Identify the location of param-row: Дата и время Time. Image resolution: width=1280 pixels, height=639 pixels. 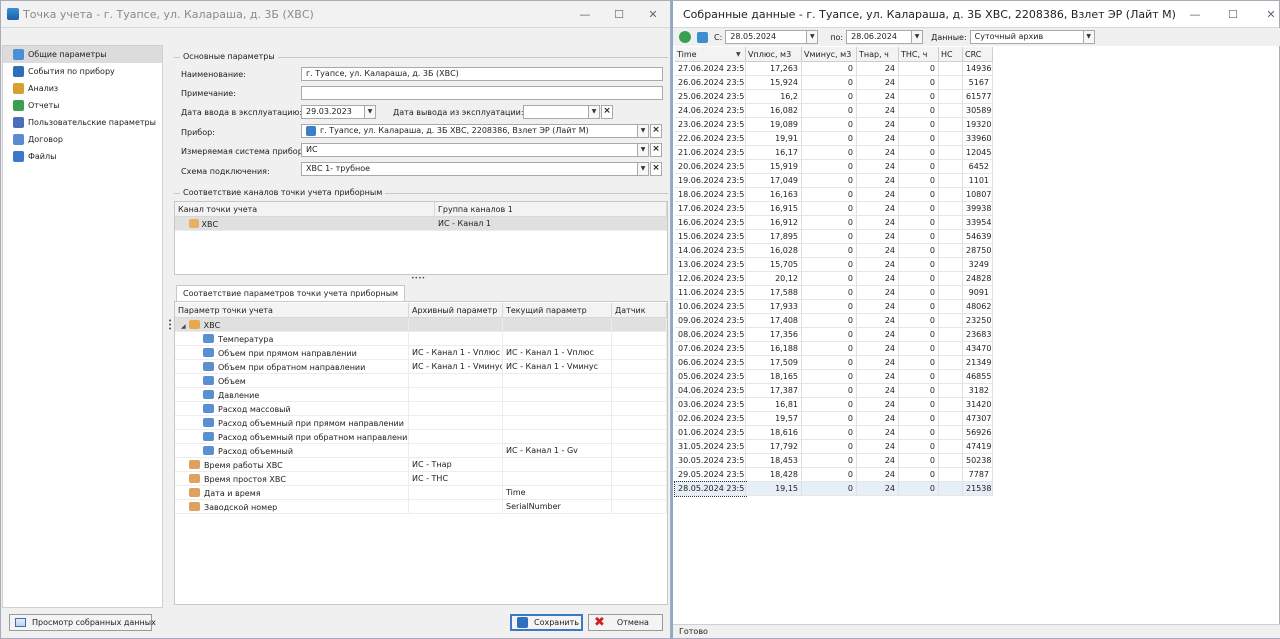
(421, 493).